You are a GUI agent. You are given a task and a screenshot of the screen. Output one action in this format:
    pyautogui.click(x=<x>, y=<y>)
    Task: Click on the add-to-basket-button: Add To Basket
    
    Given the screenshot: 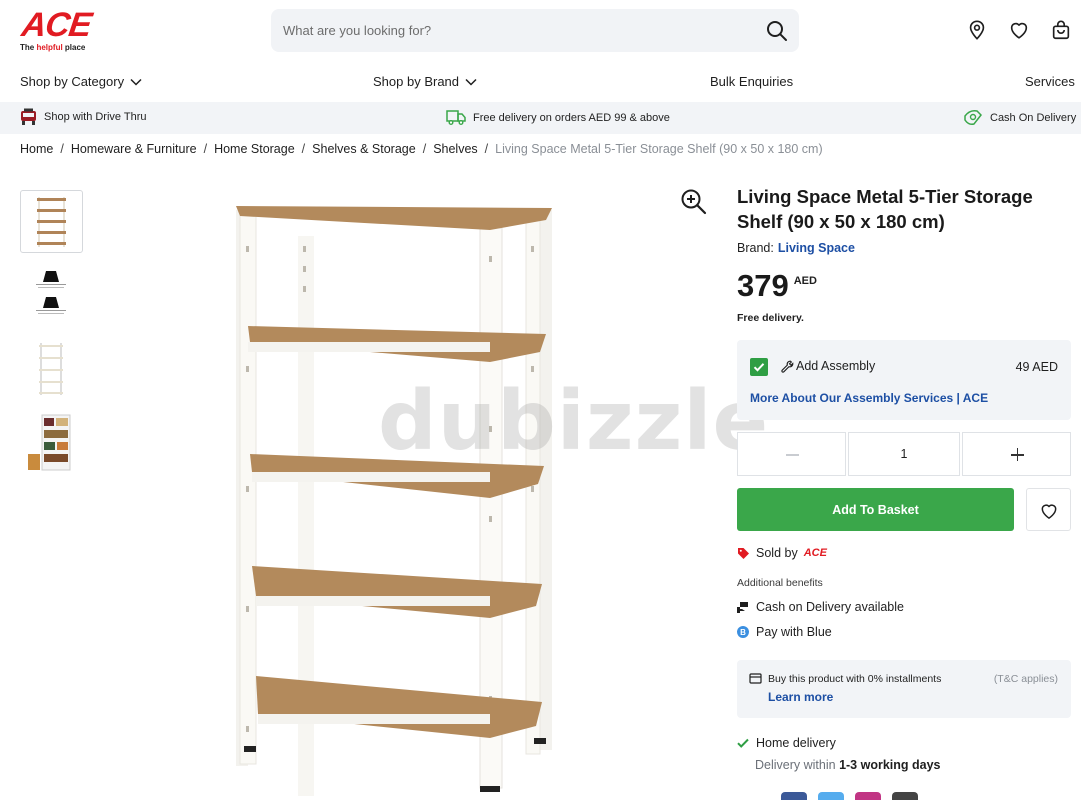 What is the action you would take?
    pyautogui.click(x=875, y=509)
    